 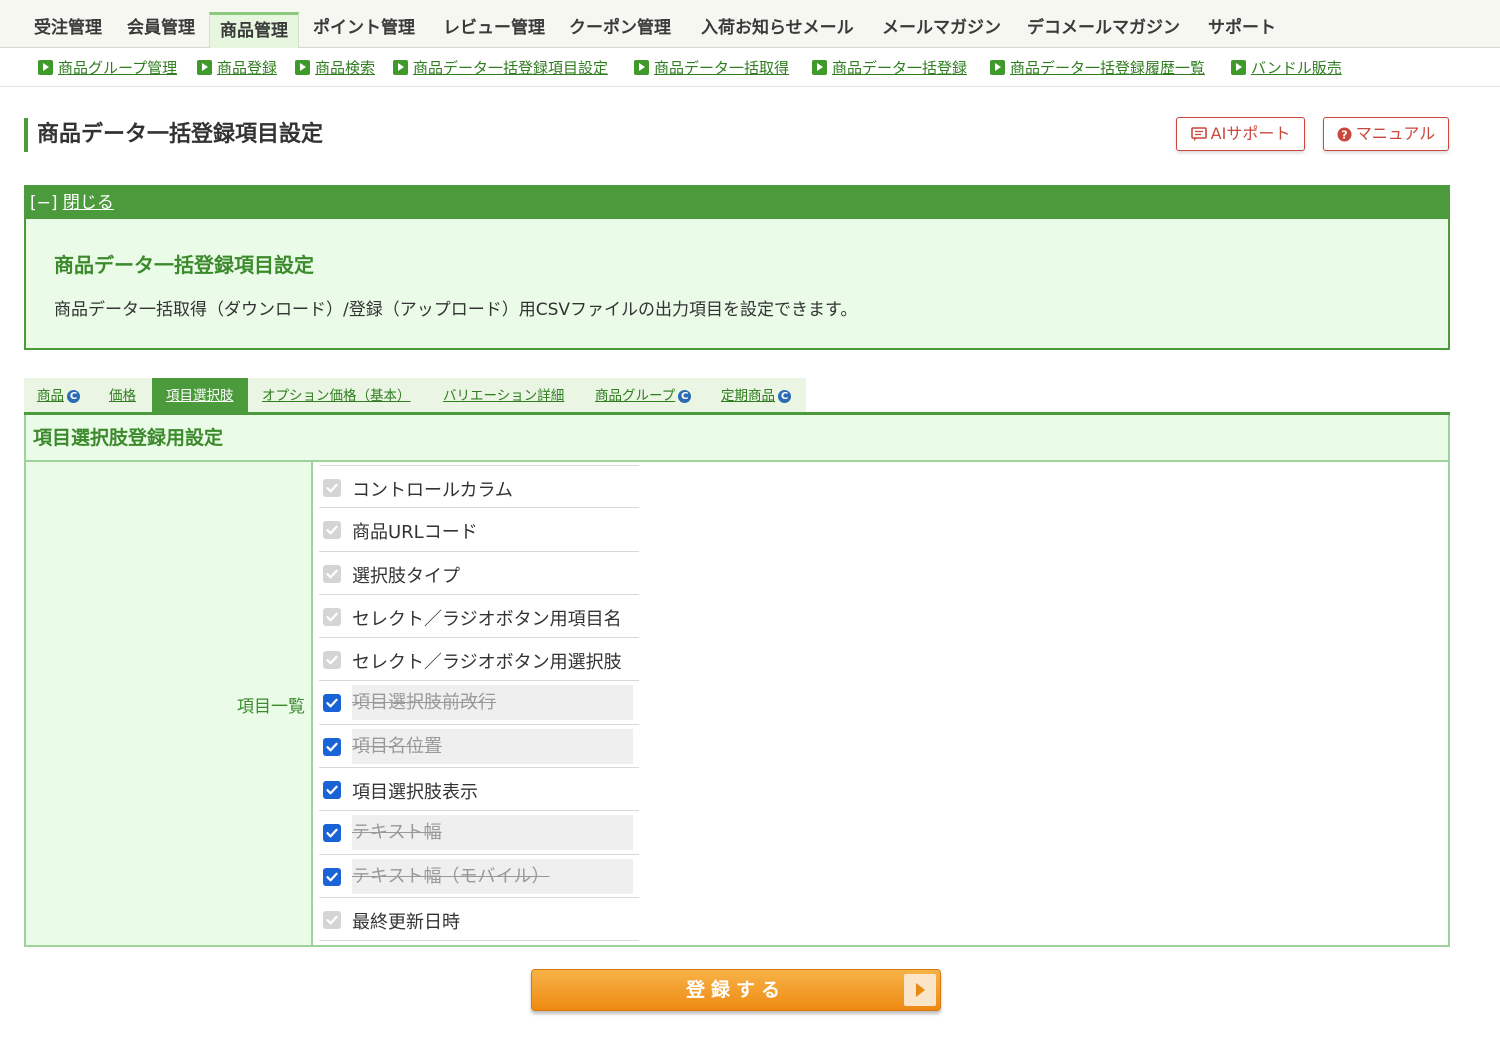 What do you see at coordinates (1097, 67) in the screenshot?
I see `sub-nav-item-bulk-history: 商品データ一括登録履歴一覧` at bounding box center [1097, 67].